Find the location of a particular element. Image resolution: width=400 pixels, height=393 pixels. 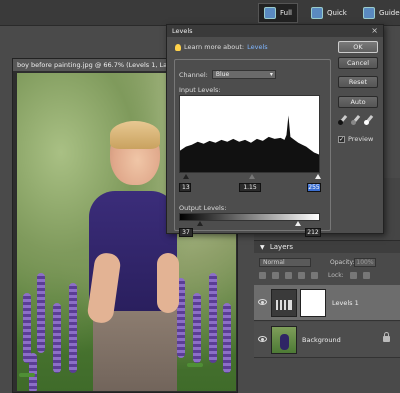

layer-name: Background is located at coordinates (321, 340).